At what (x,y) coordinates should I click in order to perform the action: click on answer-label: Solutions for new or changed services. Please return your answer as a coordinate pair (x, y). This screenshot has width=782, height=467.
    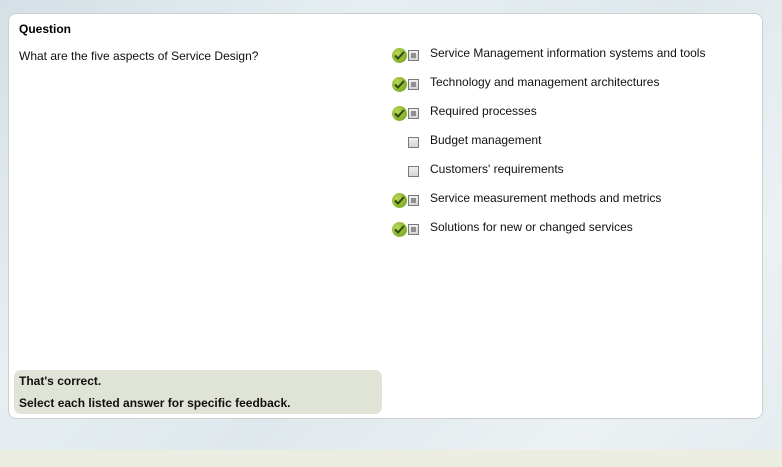
    Looking at the image, I should click on (531, 227).